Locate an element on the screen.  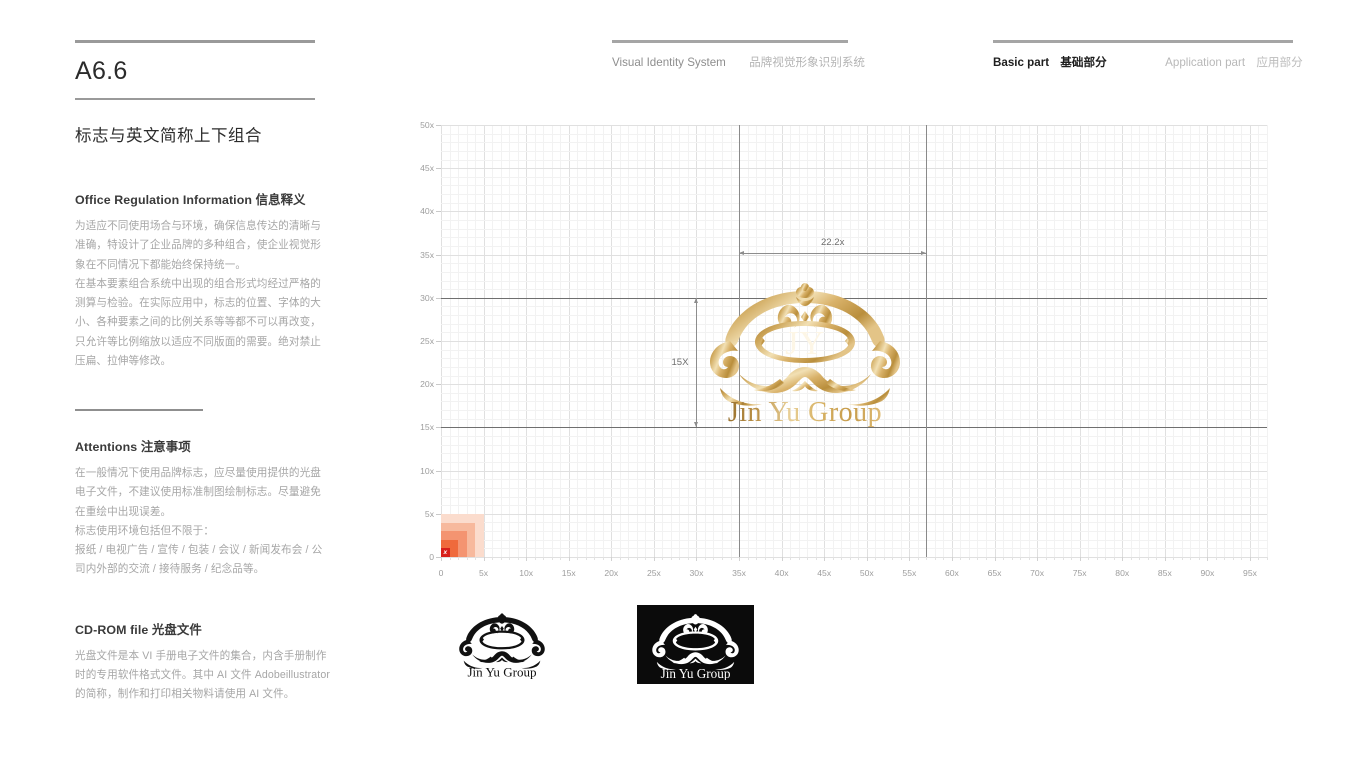
block-heading: Office Regulation Information 信息释义 is located at coordinates (202, 199).